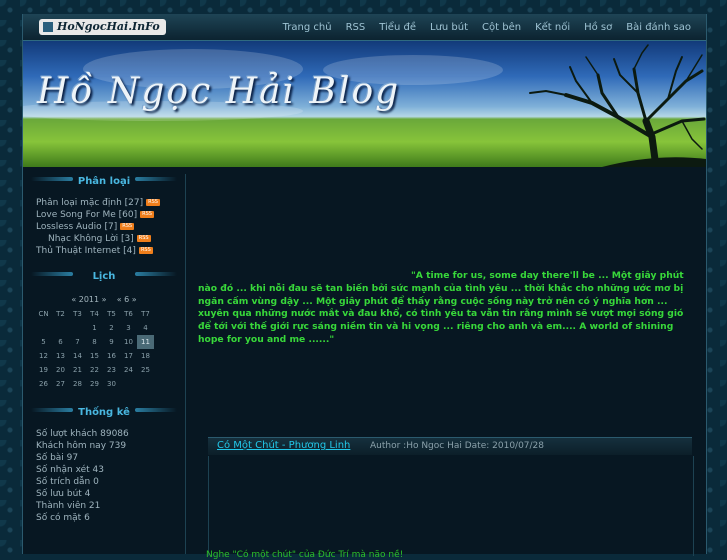  I want to click on calendar-day: 2, so click(111, 328).